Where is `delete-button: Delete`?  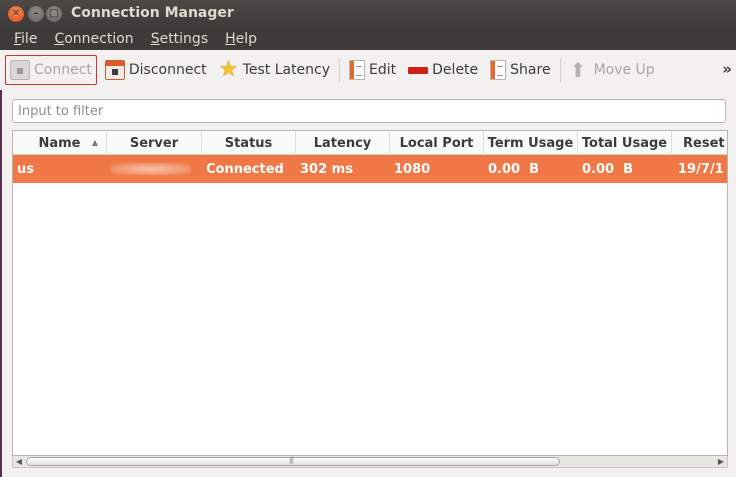 delete-button: Delete is located at coordinates (443, 70).